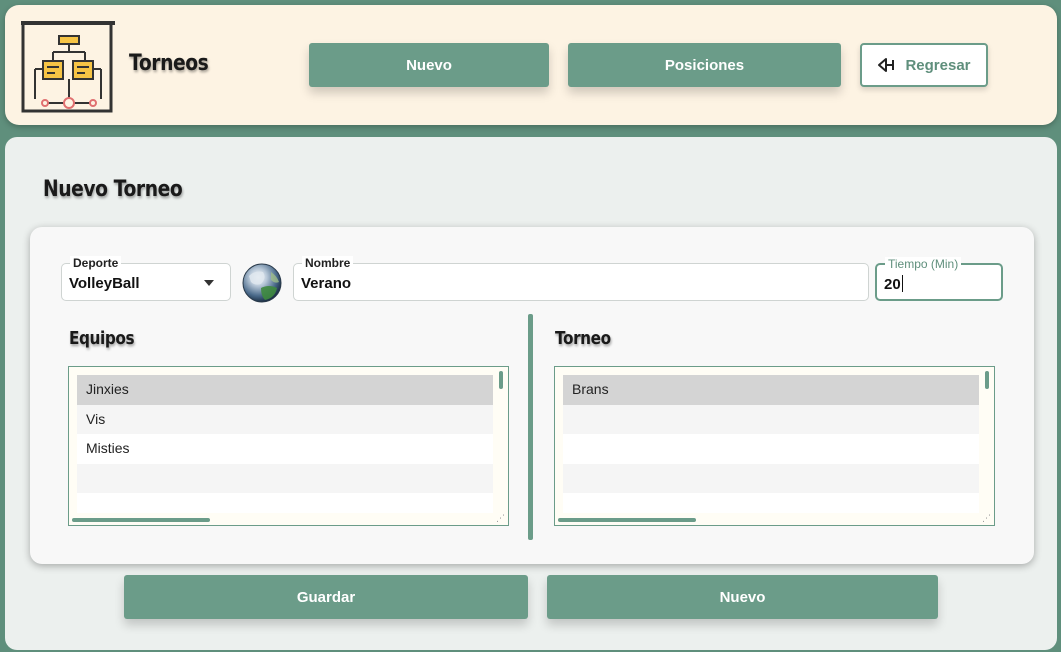 Image resolution: width=1061 pixels, height=652 pixels. I want to click on equipos-list: Jinxies Vis Misties ⋰, so click(288, 446).